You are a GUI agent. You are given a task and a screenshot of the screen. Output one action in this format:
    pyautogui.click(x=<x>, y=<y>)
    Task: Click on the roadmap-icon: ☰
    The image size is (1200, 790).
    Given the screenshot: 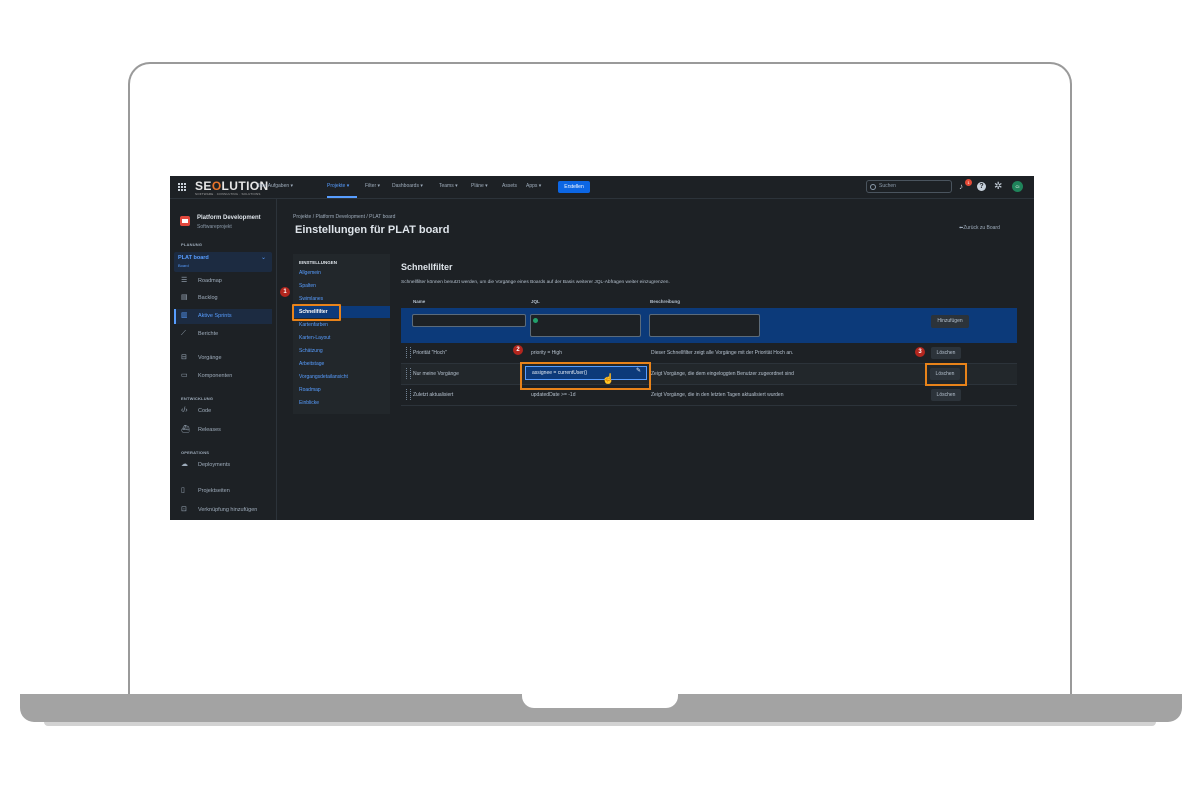 What is the action you would take?
    pyautogui.click(x=184, y=280)
    